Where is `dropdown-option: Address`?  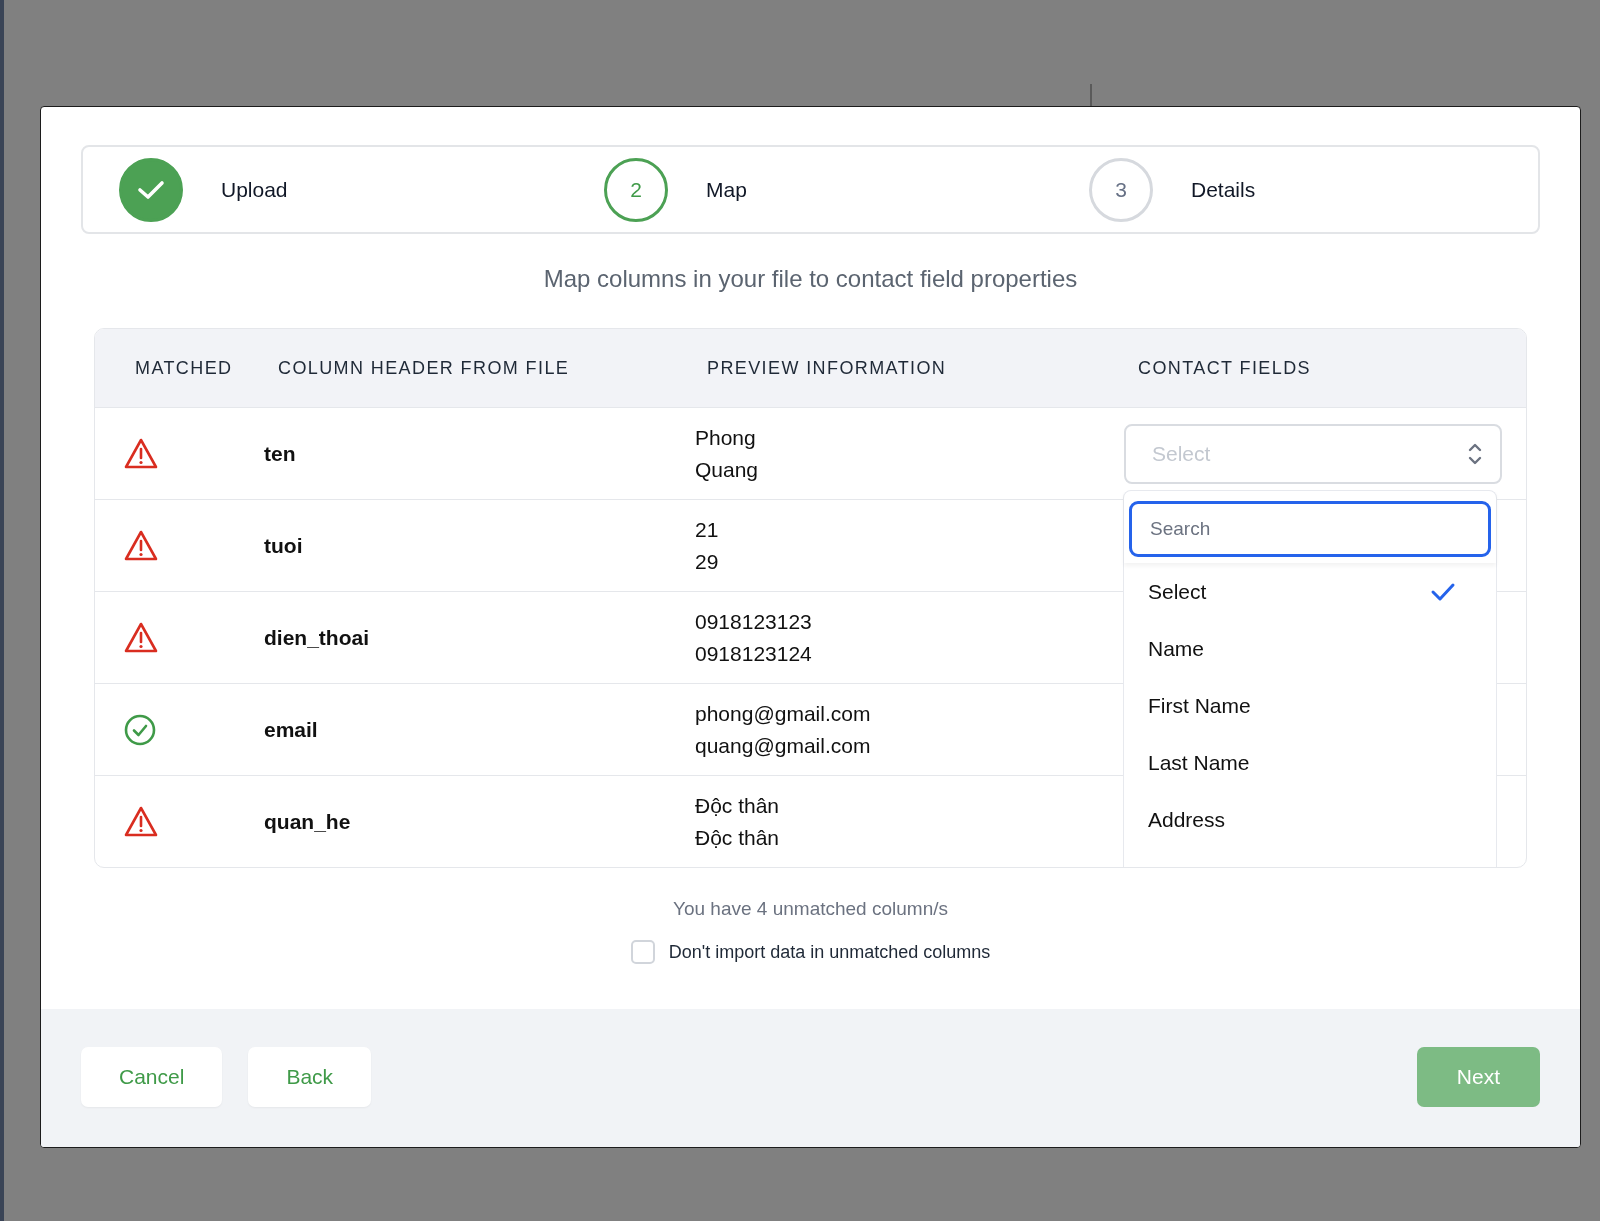
dropdown-option: Address is located at coordinates (1310, 819).